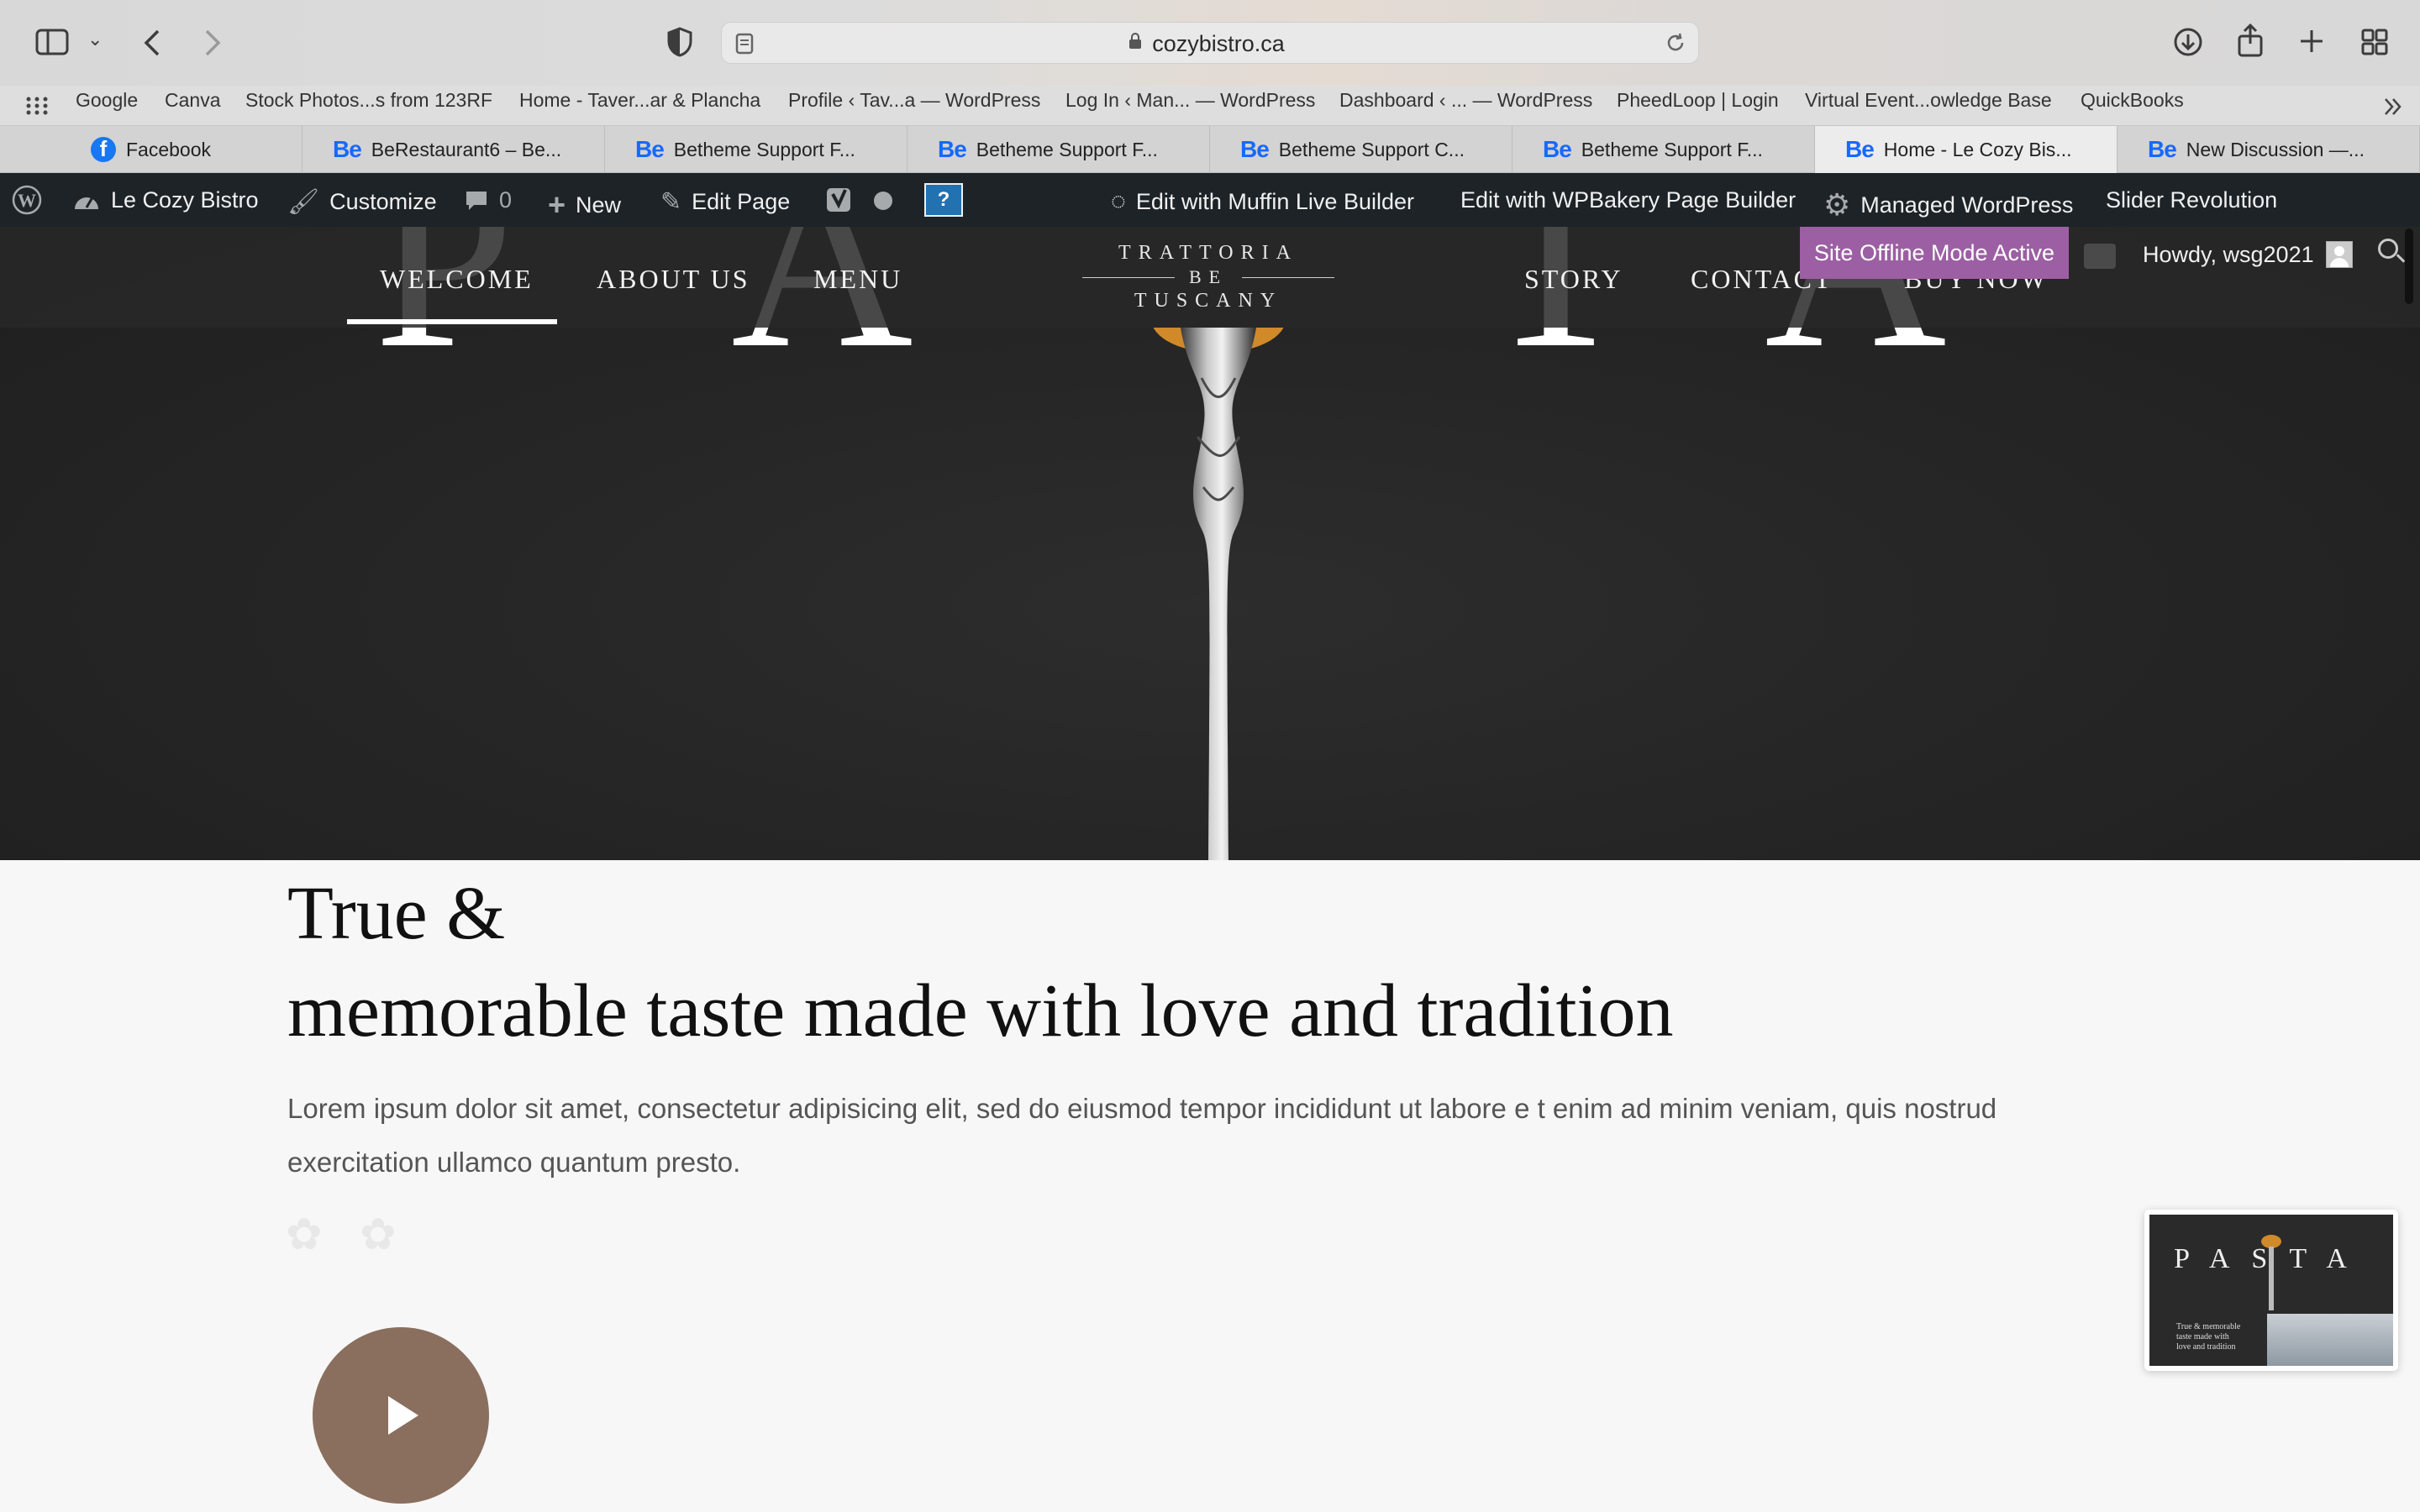 The height and width of the screenshot is (1512, 2420). Describe the element at coordinates (1190, 100) in the screenshot. I see `bookmark-item: Log In ‹ Man... — WordPress` at that location.